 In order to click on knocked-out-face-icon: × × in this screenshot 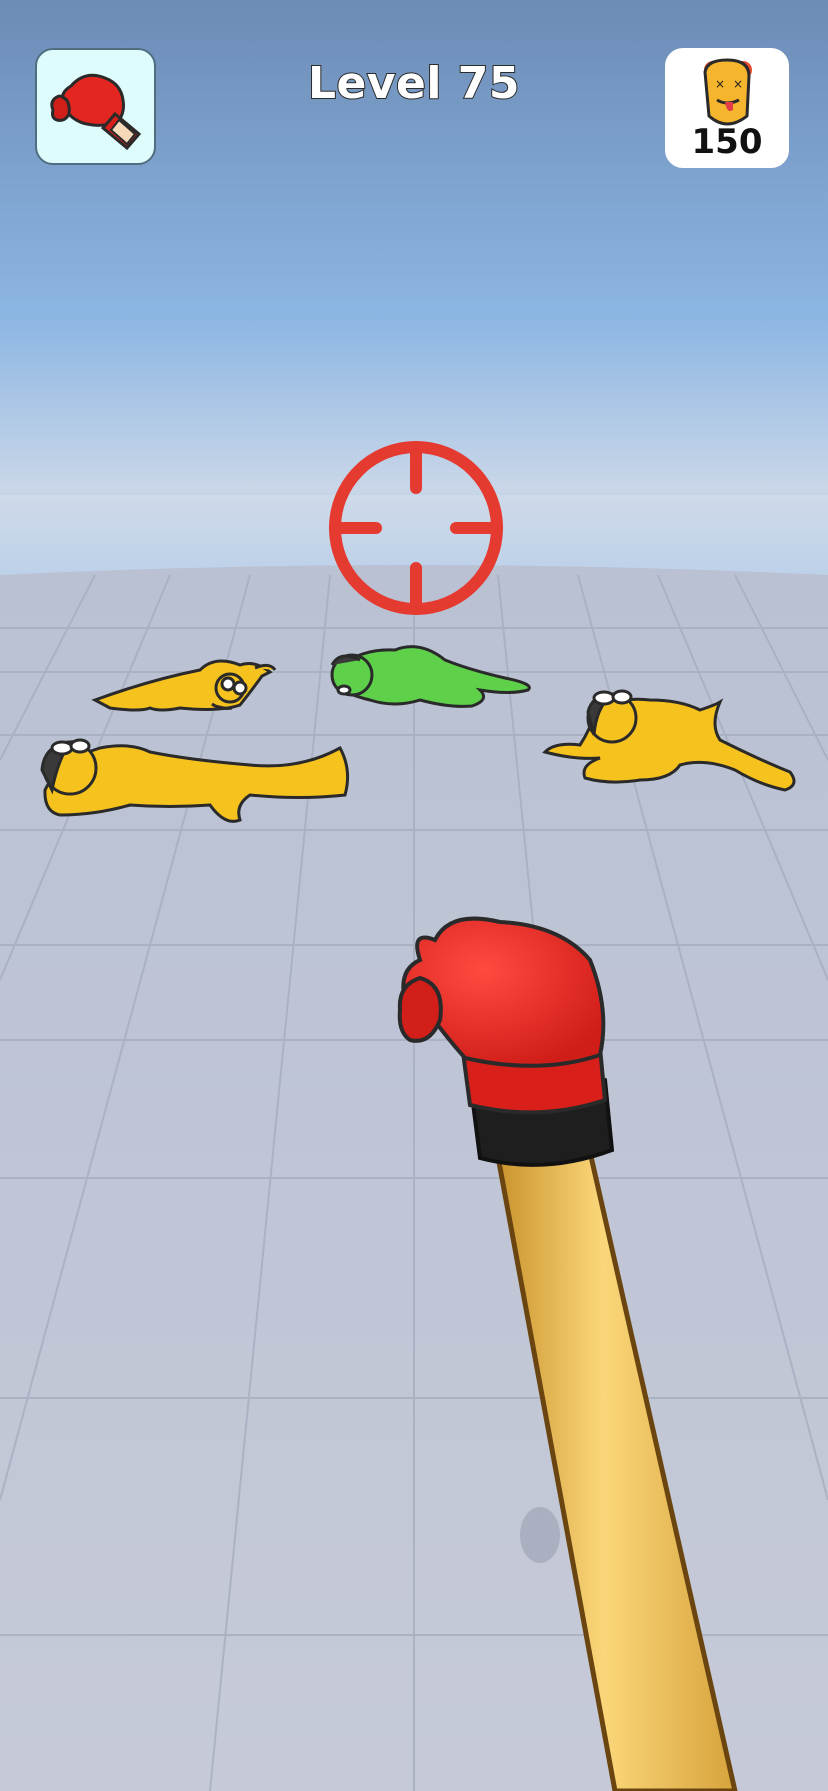, I will do `click(727, 92)`.